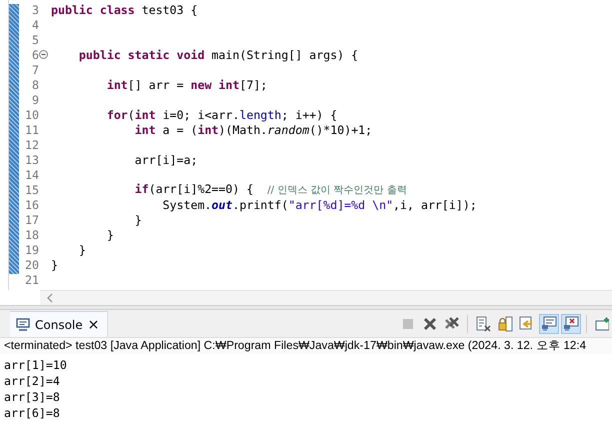 The height and width of the screenshot is (425, 612). I want to click on line-number: 21, so click(31, 279).